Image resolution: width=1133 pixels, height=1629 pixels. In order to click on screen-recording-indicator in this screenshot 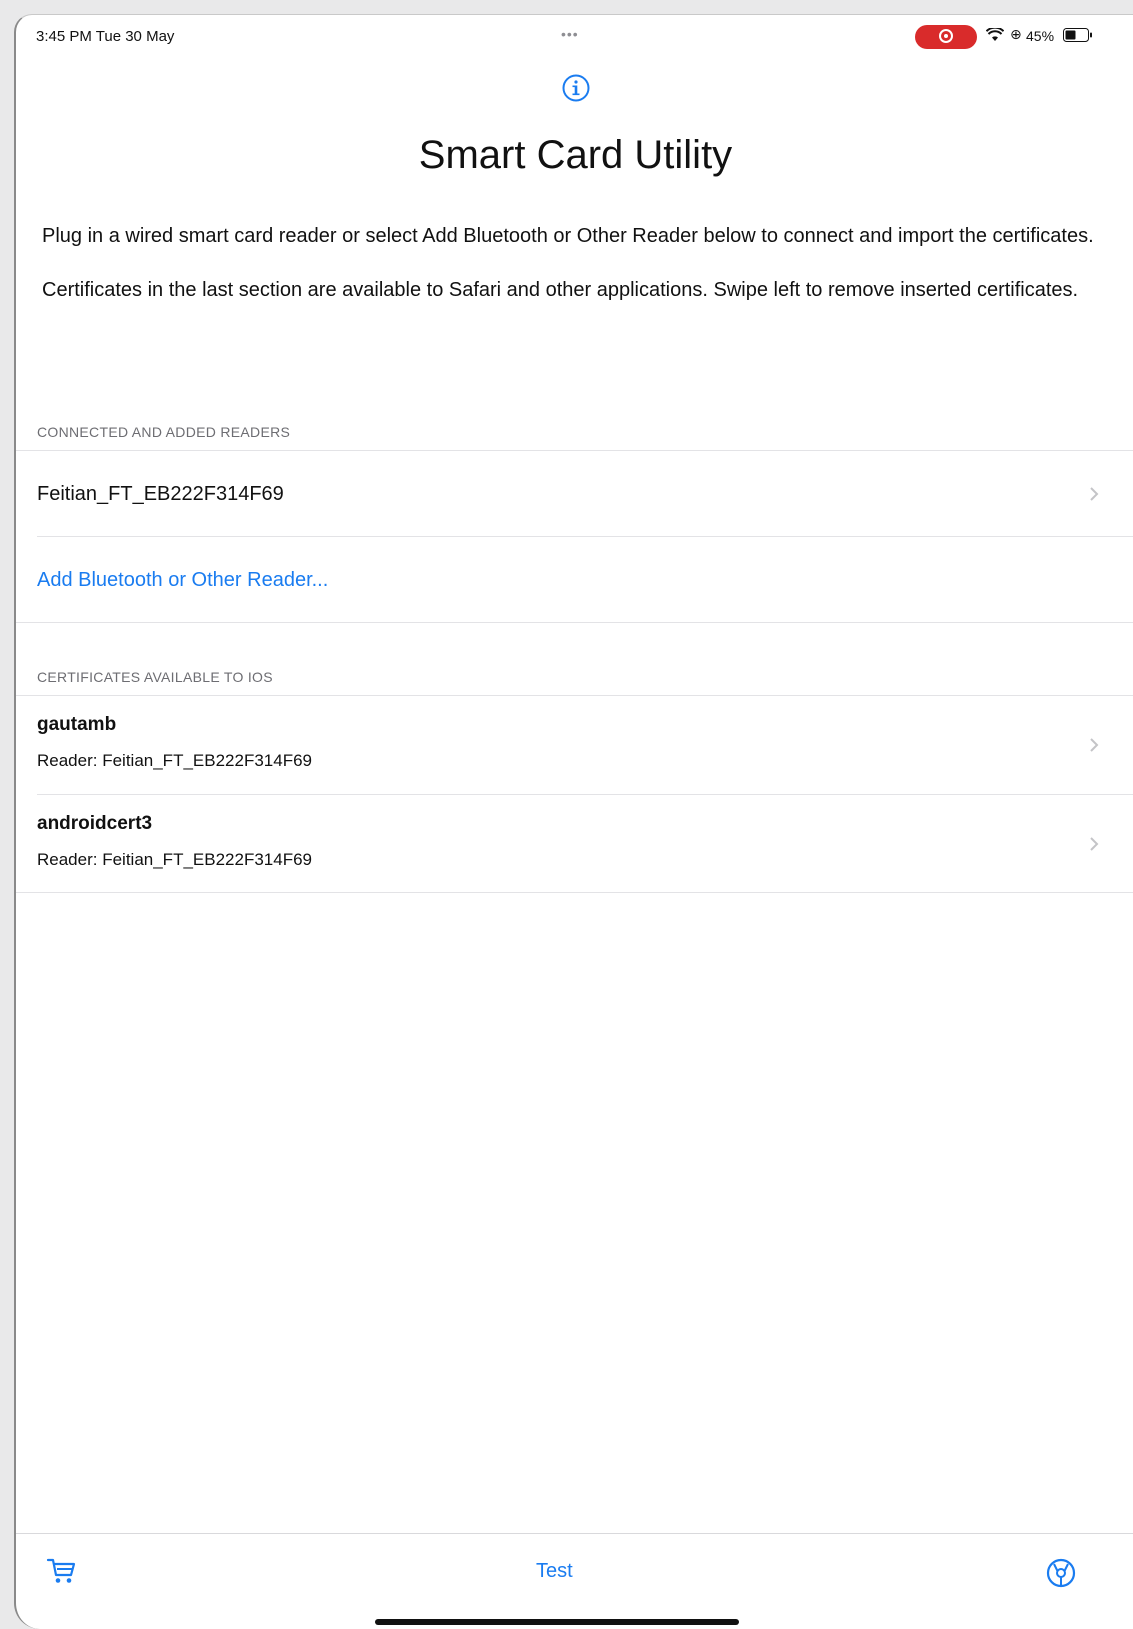, I will do `click(946, 37)`.